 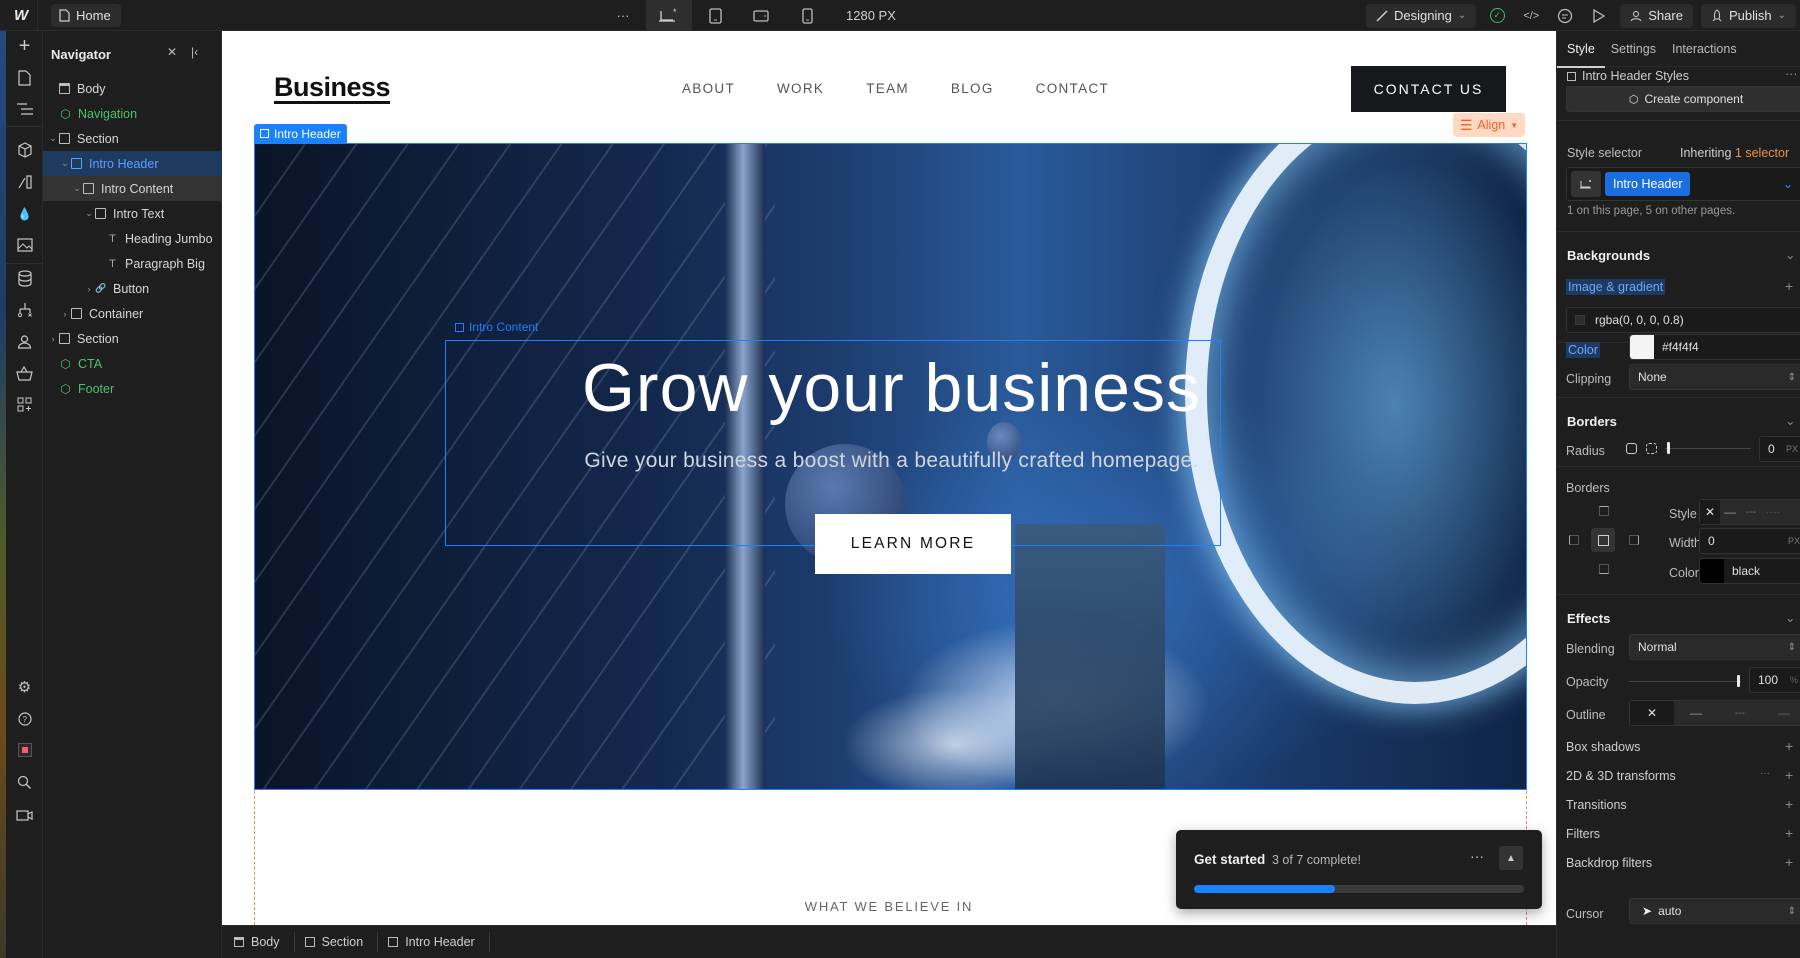 I want to click on more-options-icon: ···, so click(x=1765, y=773).